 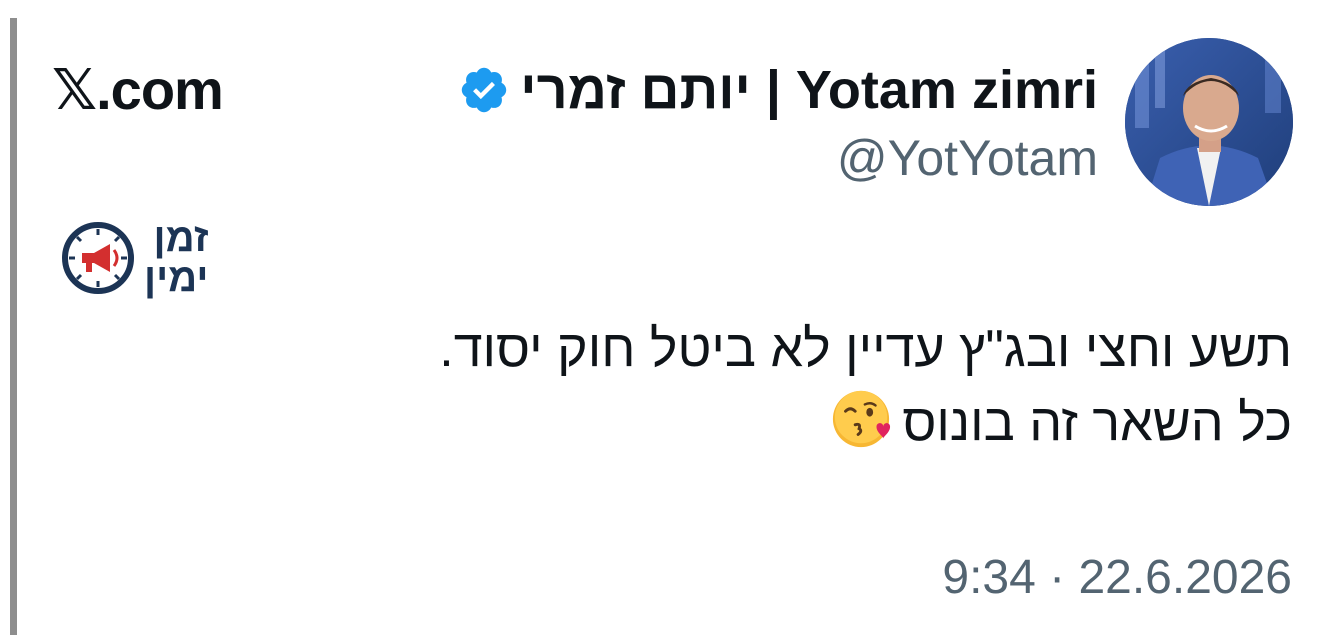 I want to click on quote-border, so click(x=13, y=326).